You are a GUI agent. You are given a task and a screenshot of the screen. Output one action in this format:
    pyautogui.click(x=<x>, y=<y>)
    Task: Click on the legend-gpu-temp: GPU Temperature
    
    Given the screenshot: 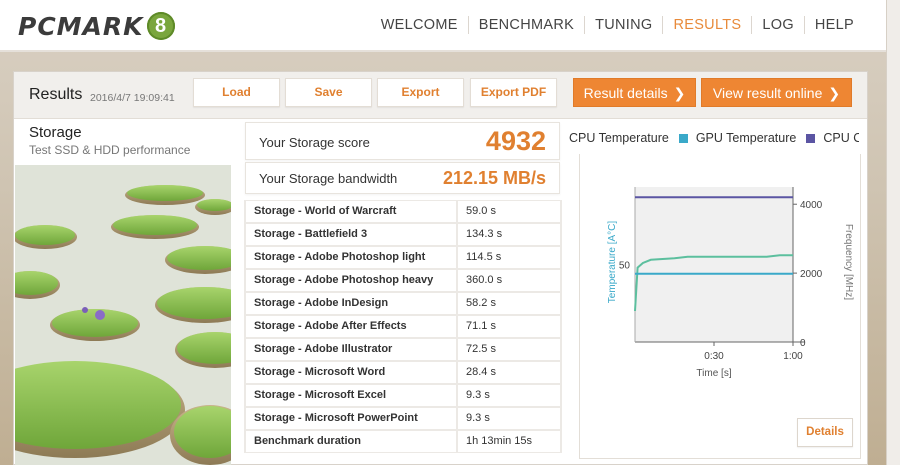 What is the action you would take?
    pyautogui.click(x=737, y=138)
    